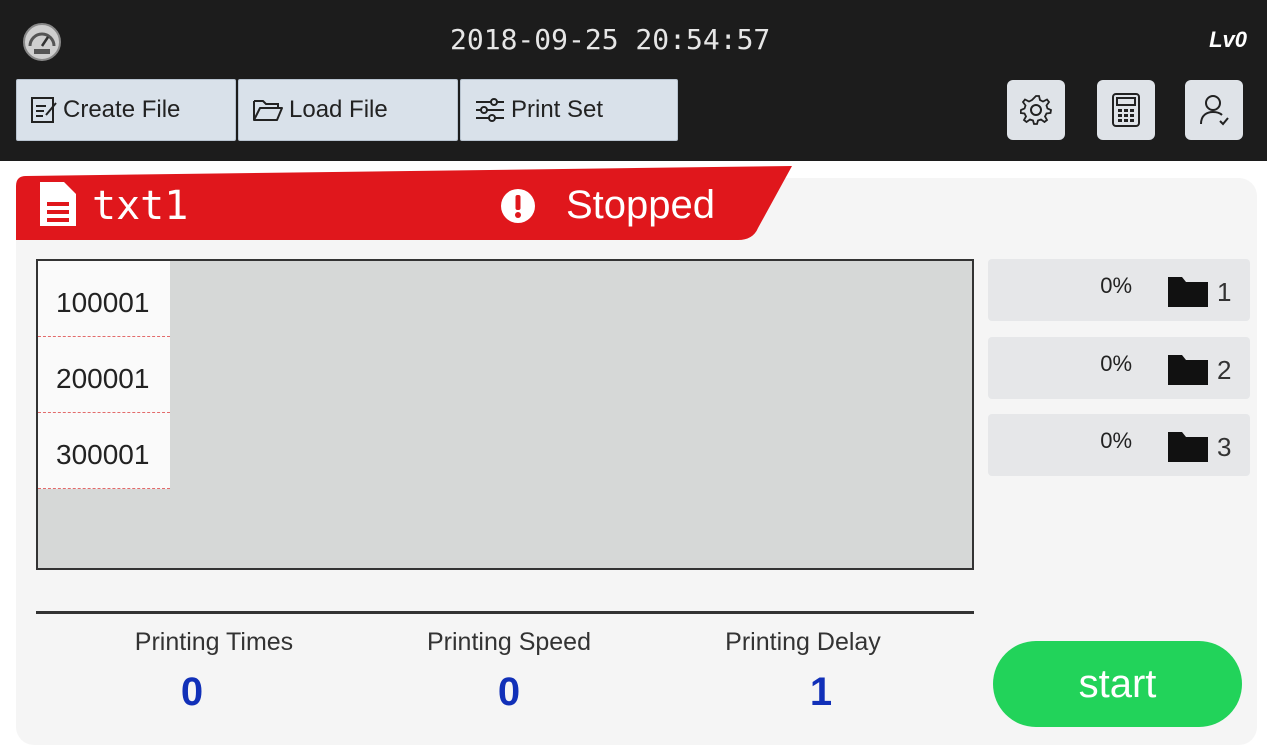  Describe the element at coordinates (821, 692) in the screenshot. I see `printing-delay-value: 1` at that location.